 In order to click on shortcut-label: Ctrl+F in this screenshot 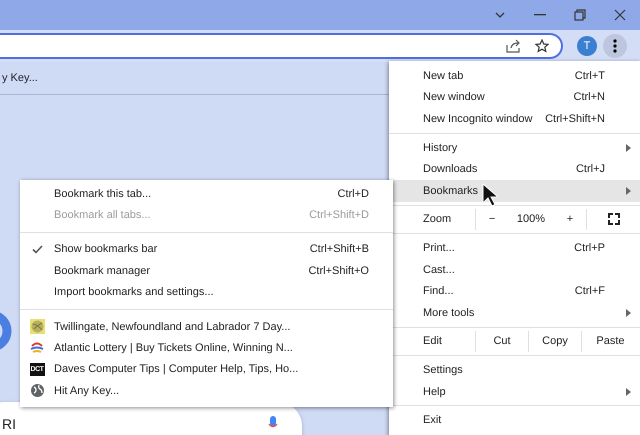, I will do `click(589, 291)`.